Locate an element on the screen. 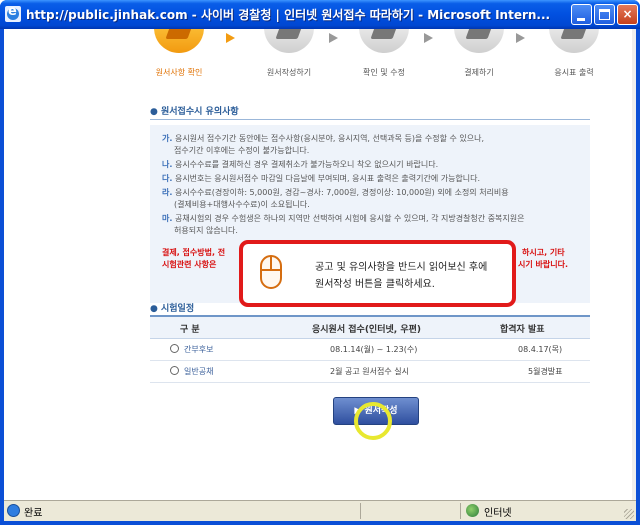 The width and height of the screenshot is (640, 525). step-5-icon is located at coordinates (574, 41).